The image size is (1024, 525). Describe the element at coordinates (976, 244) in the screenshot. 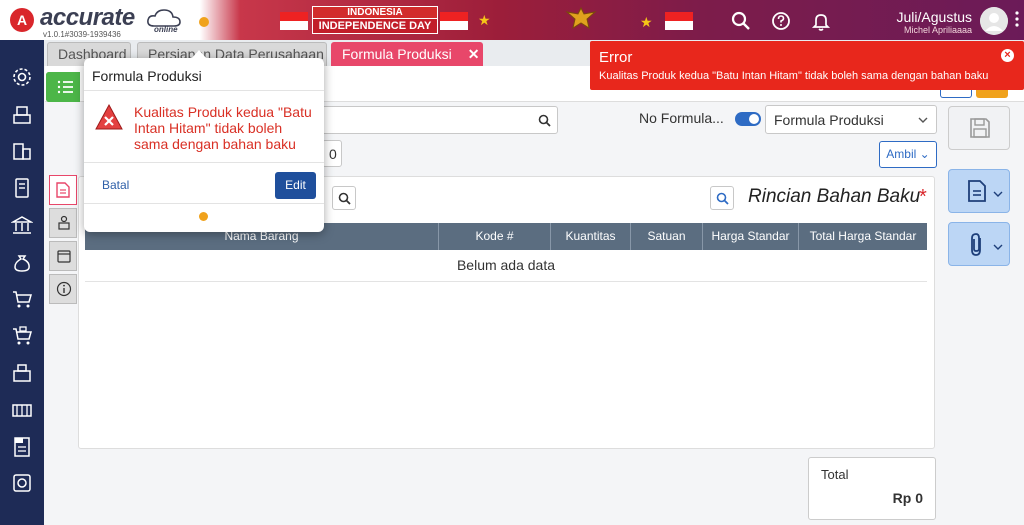

I see `paperclip-icon` at that location.